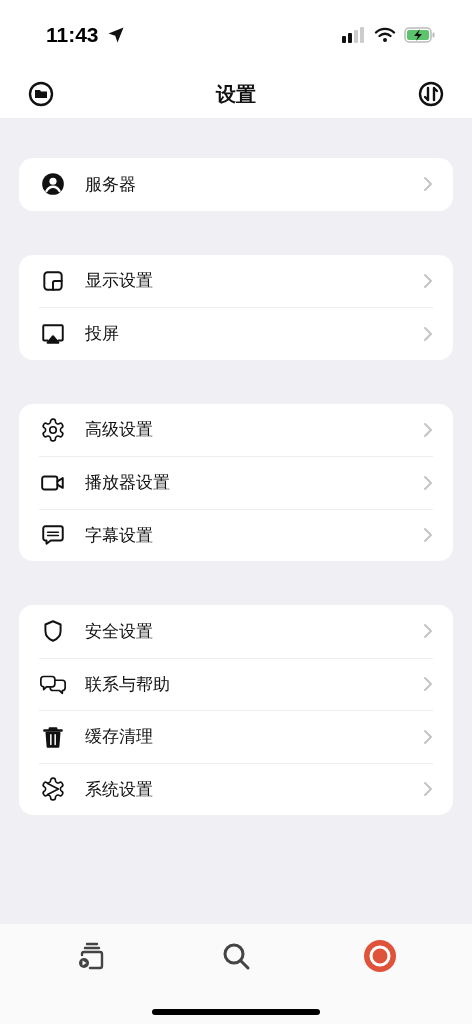 The image size is (472, 1024). I want to click on location-arrow-icon, so click(115, 35).